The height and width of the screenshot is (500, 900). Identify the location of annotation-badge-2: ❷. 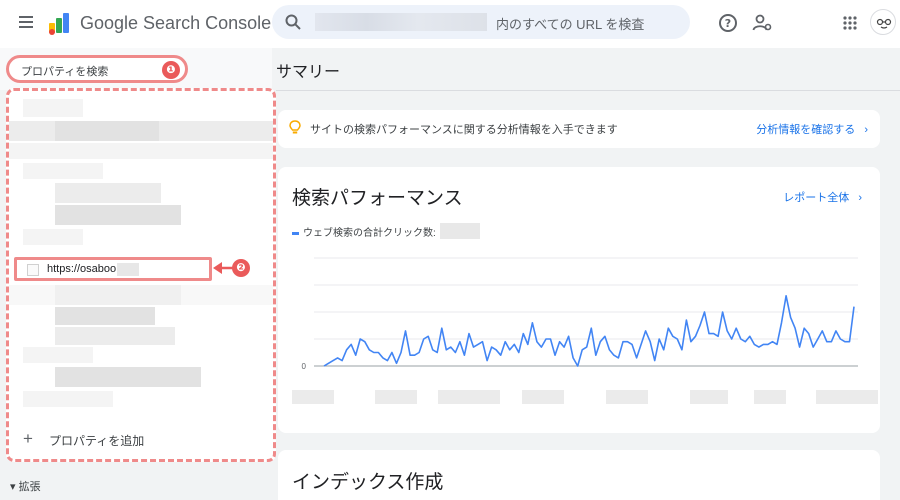
(241, 268).